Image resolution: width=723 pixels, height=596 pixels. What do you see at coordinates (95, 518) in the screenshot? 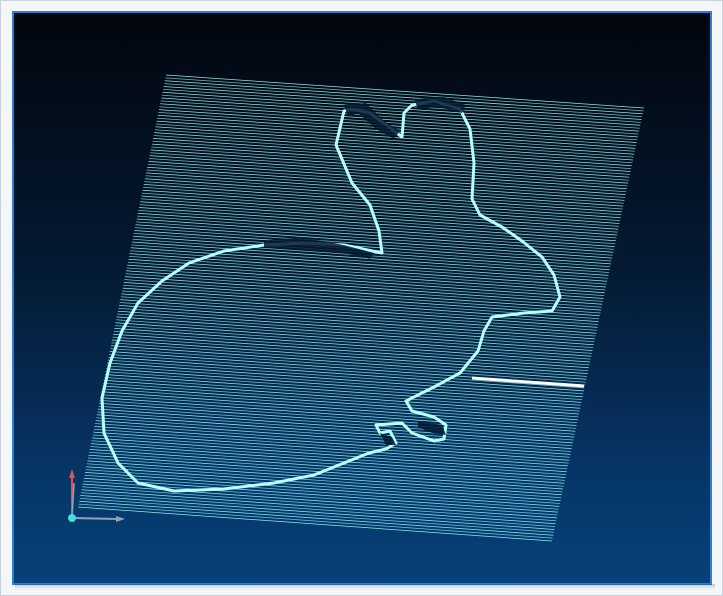
I see `axis-x-line` at bounding box center [95, 518].